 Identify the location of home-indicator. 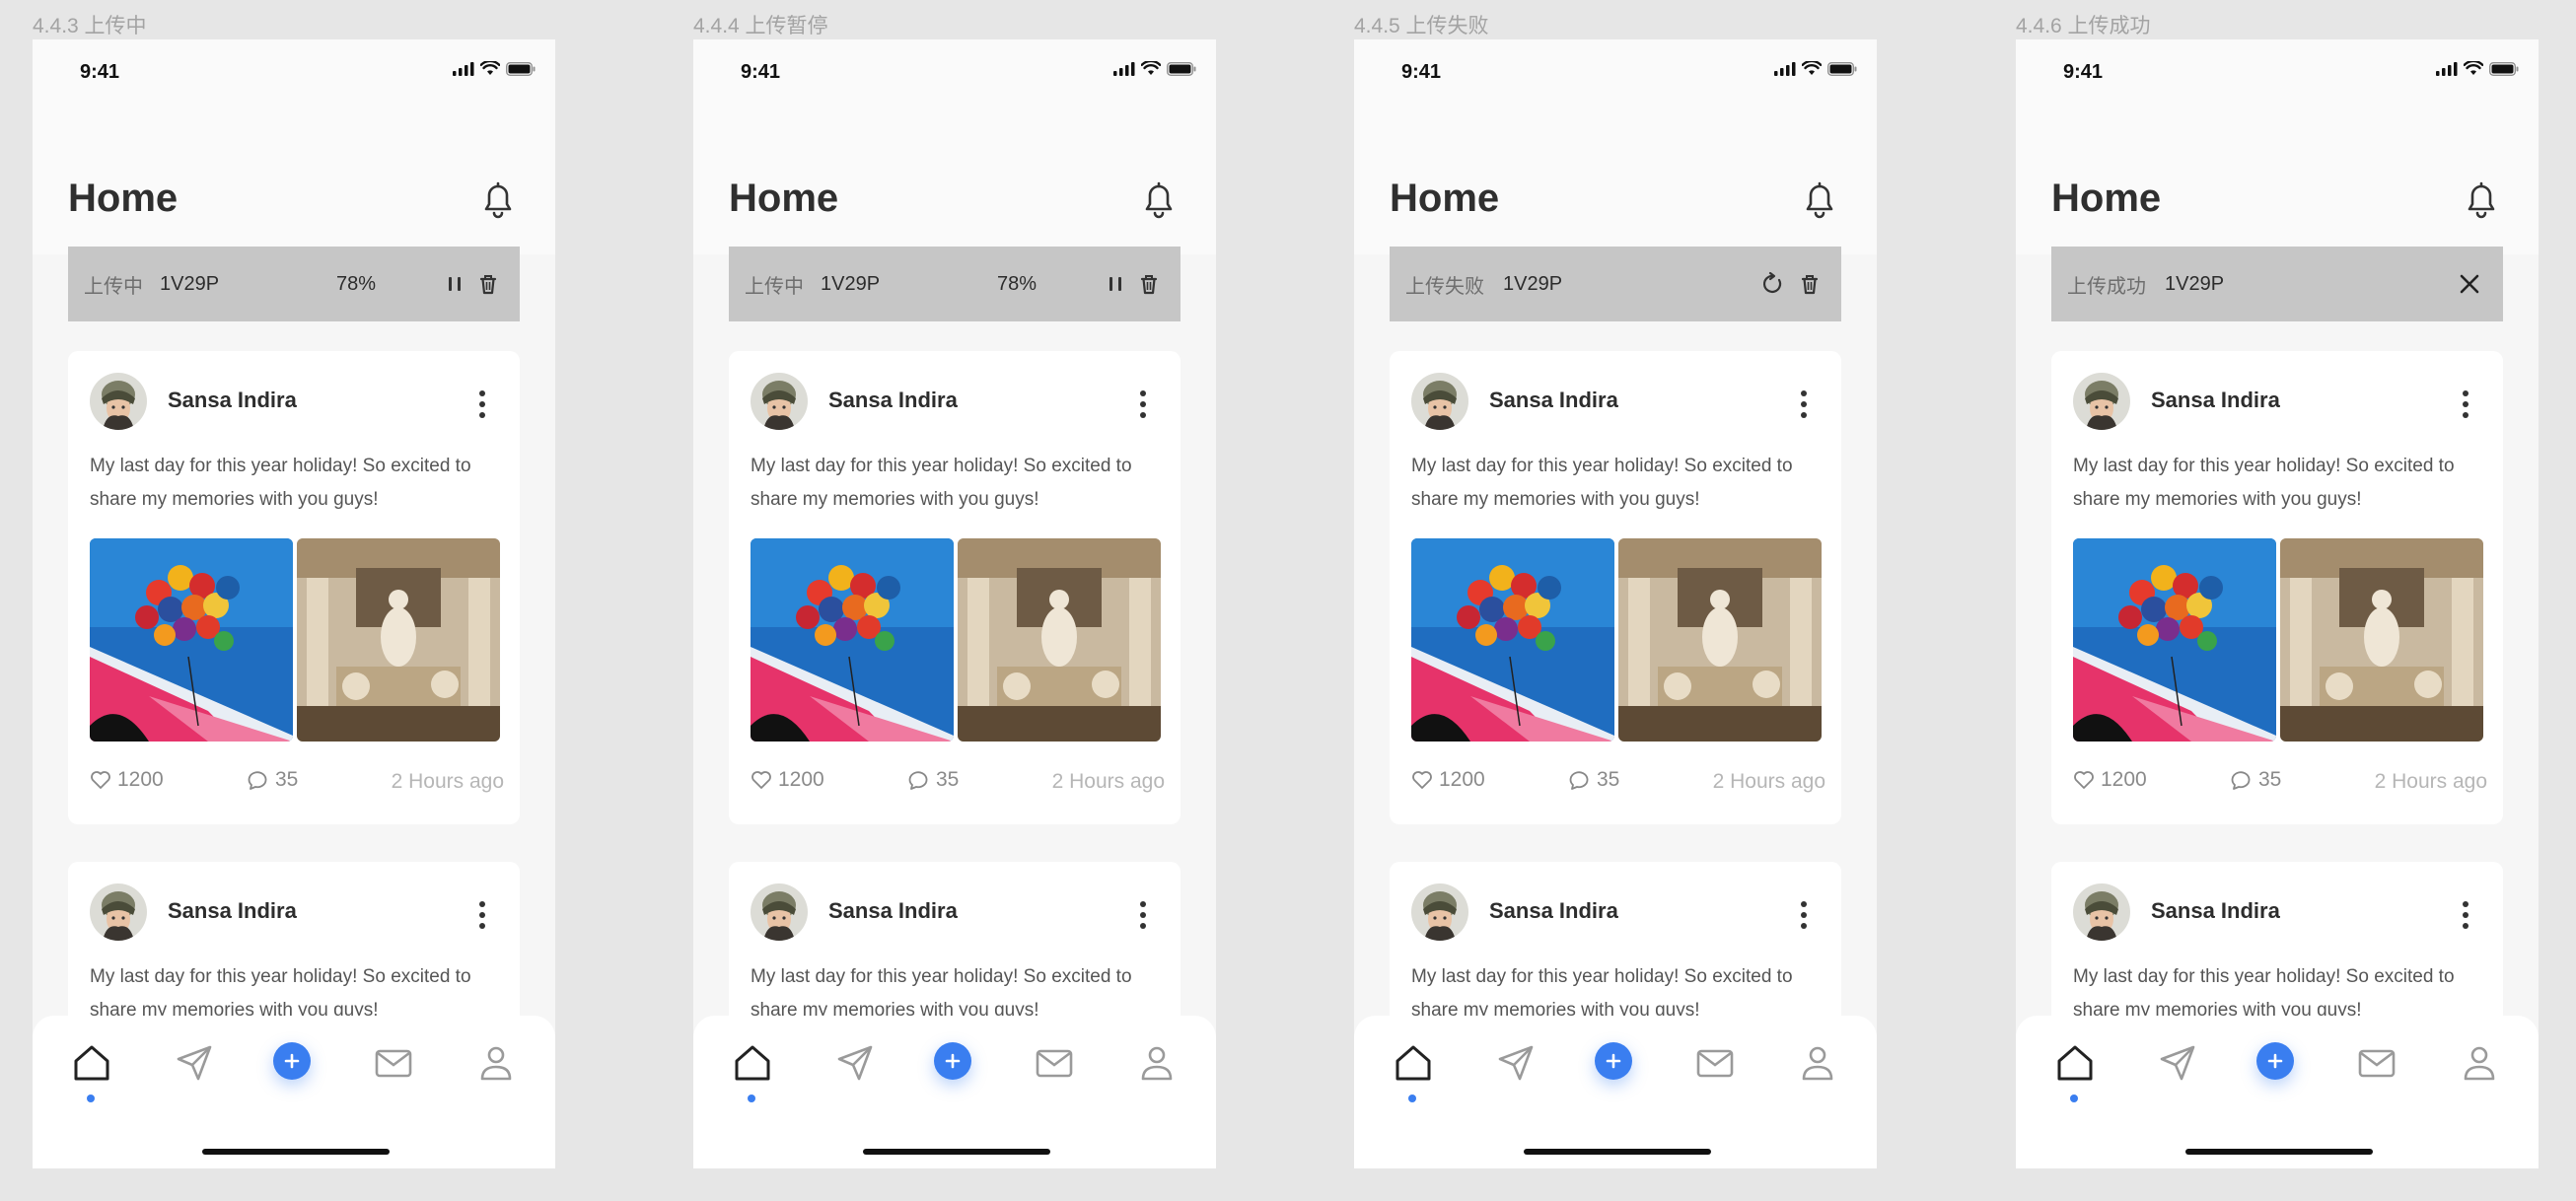
(956, 1152).